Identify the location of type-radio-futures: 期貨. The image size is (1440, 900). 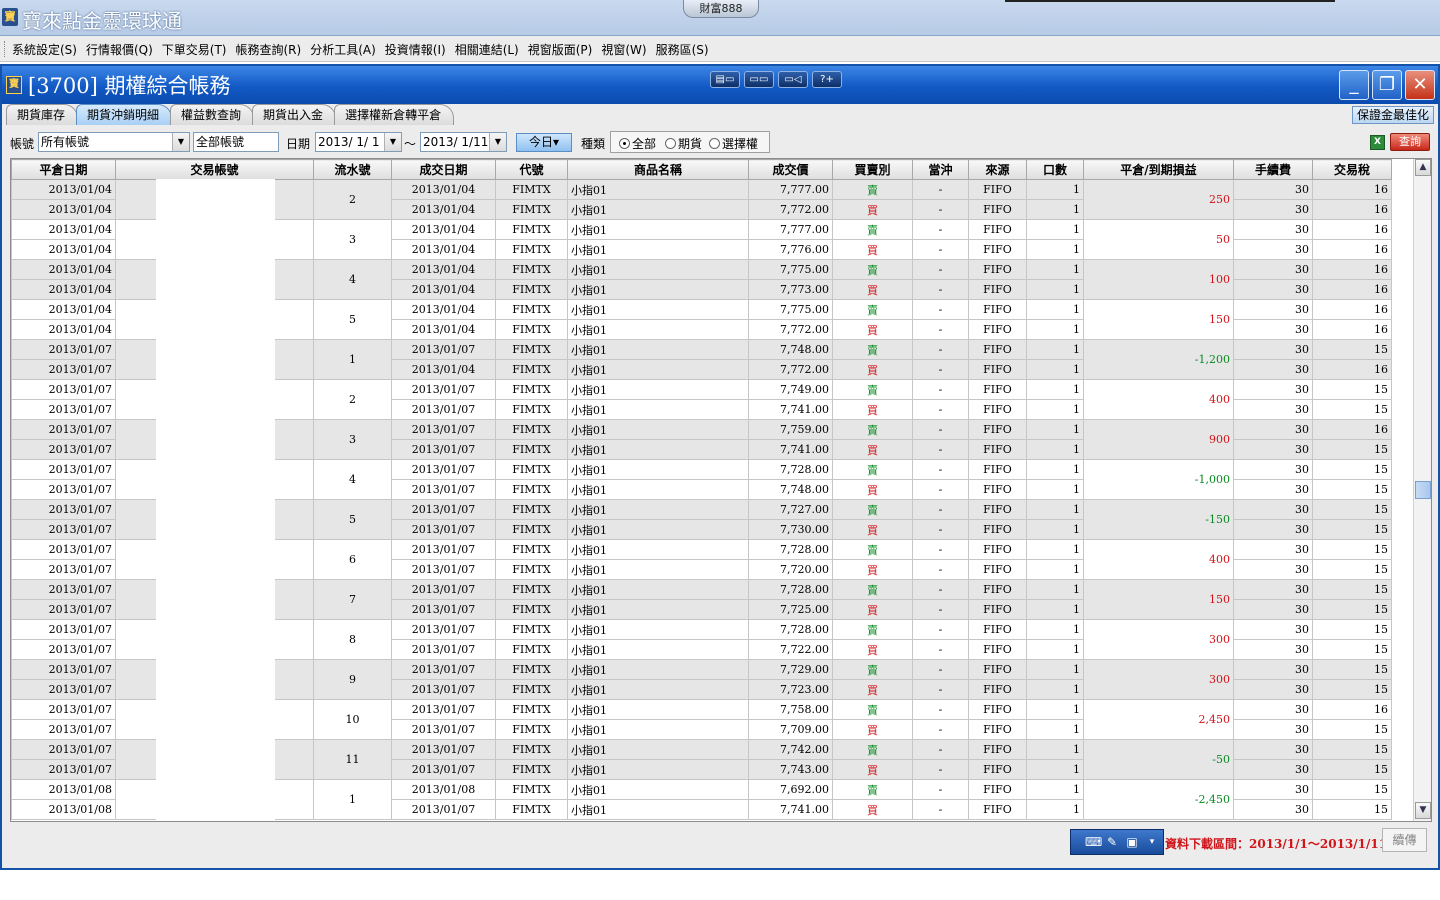
(683, 143).